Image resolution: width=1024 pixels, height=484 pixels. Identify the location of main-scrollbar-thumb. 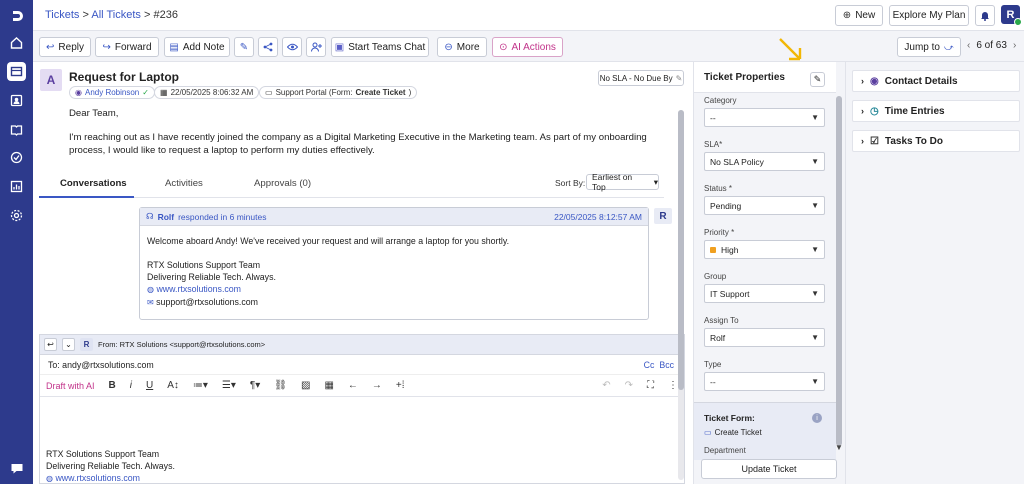
(681, 250).